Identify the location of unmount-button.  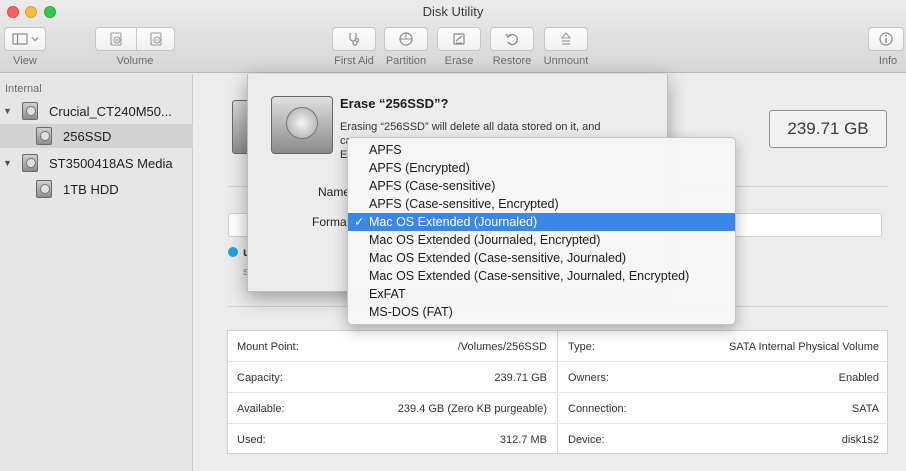
(566, 39).